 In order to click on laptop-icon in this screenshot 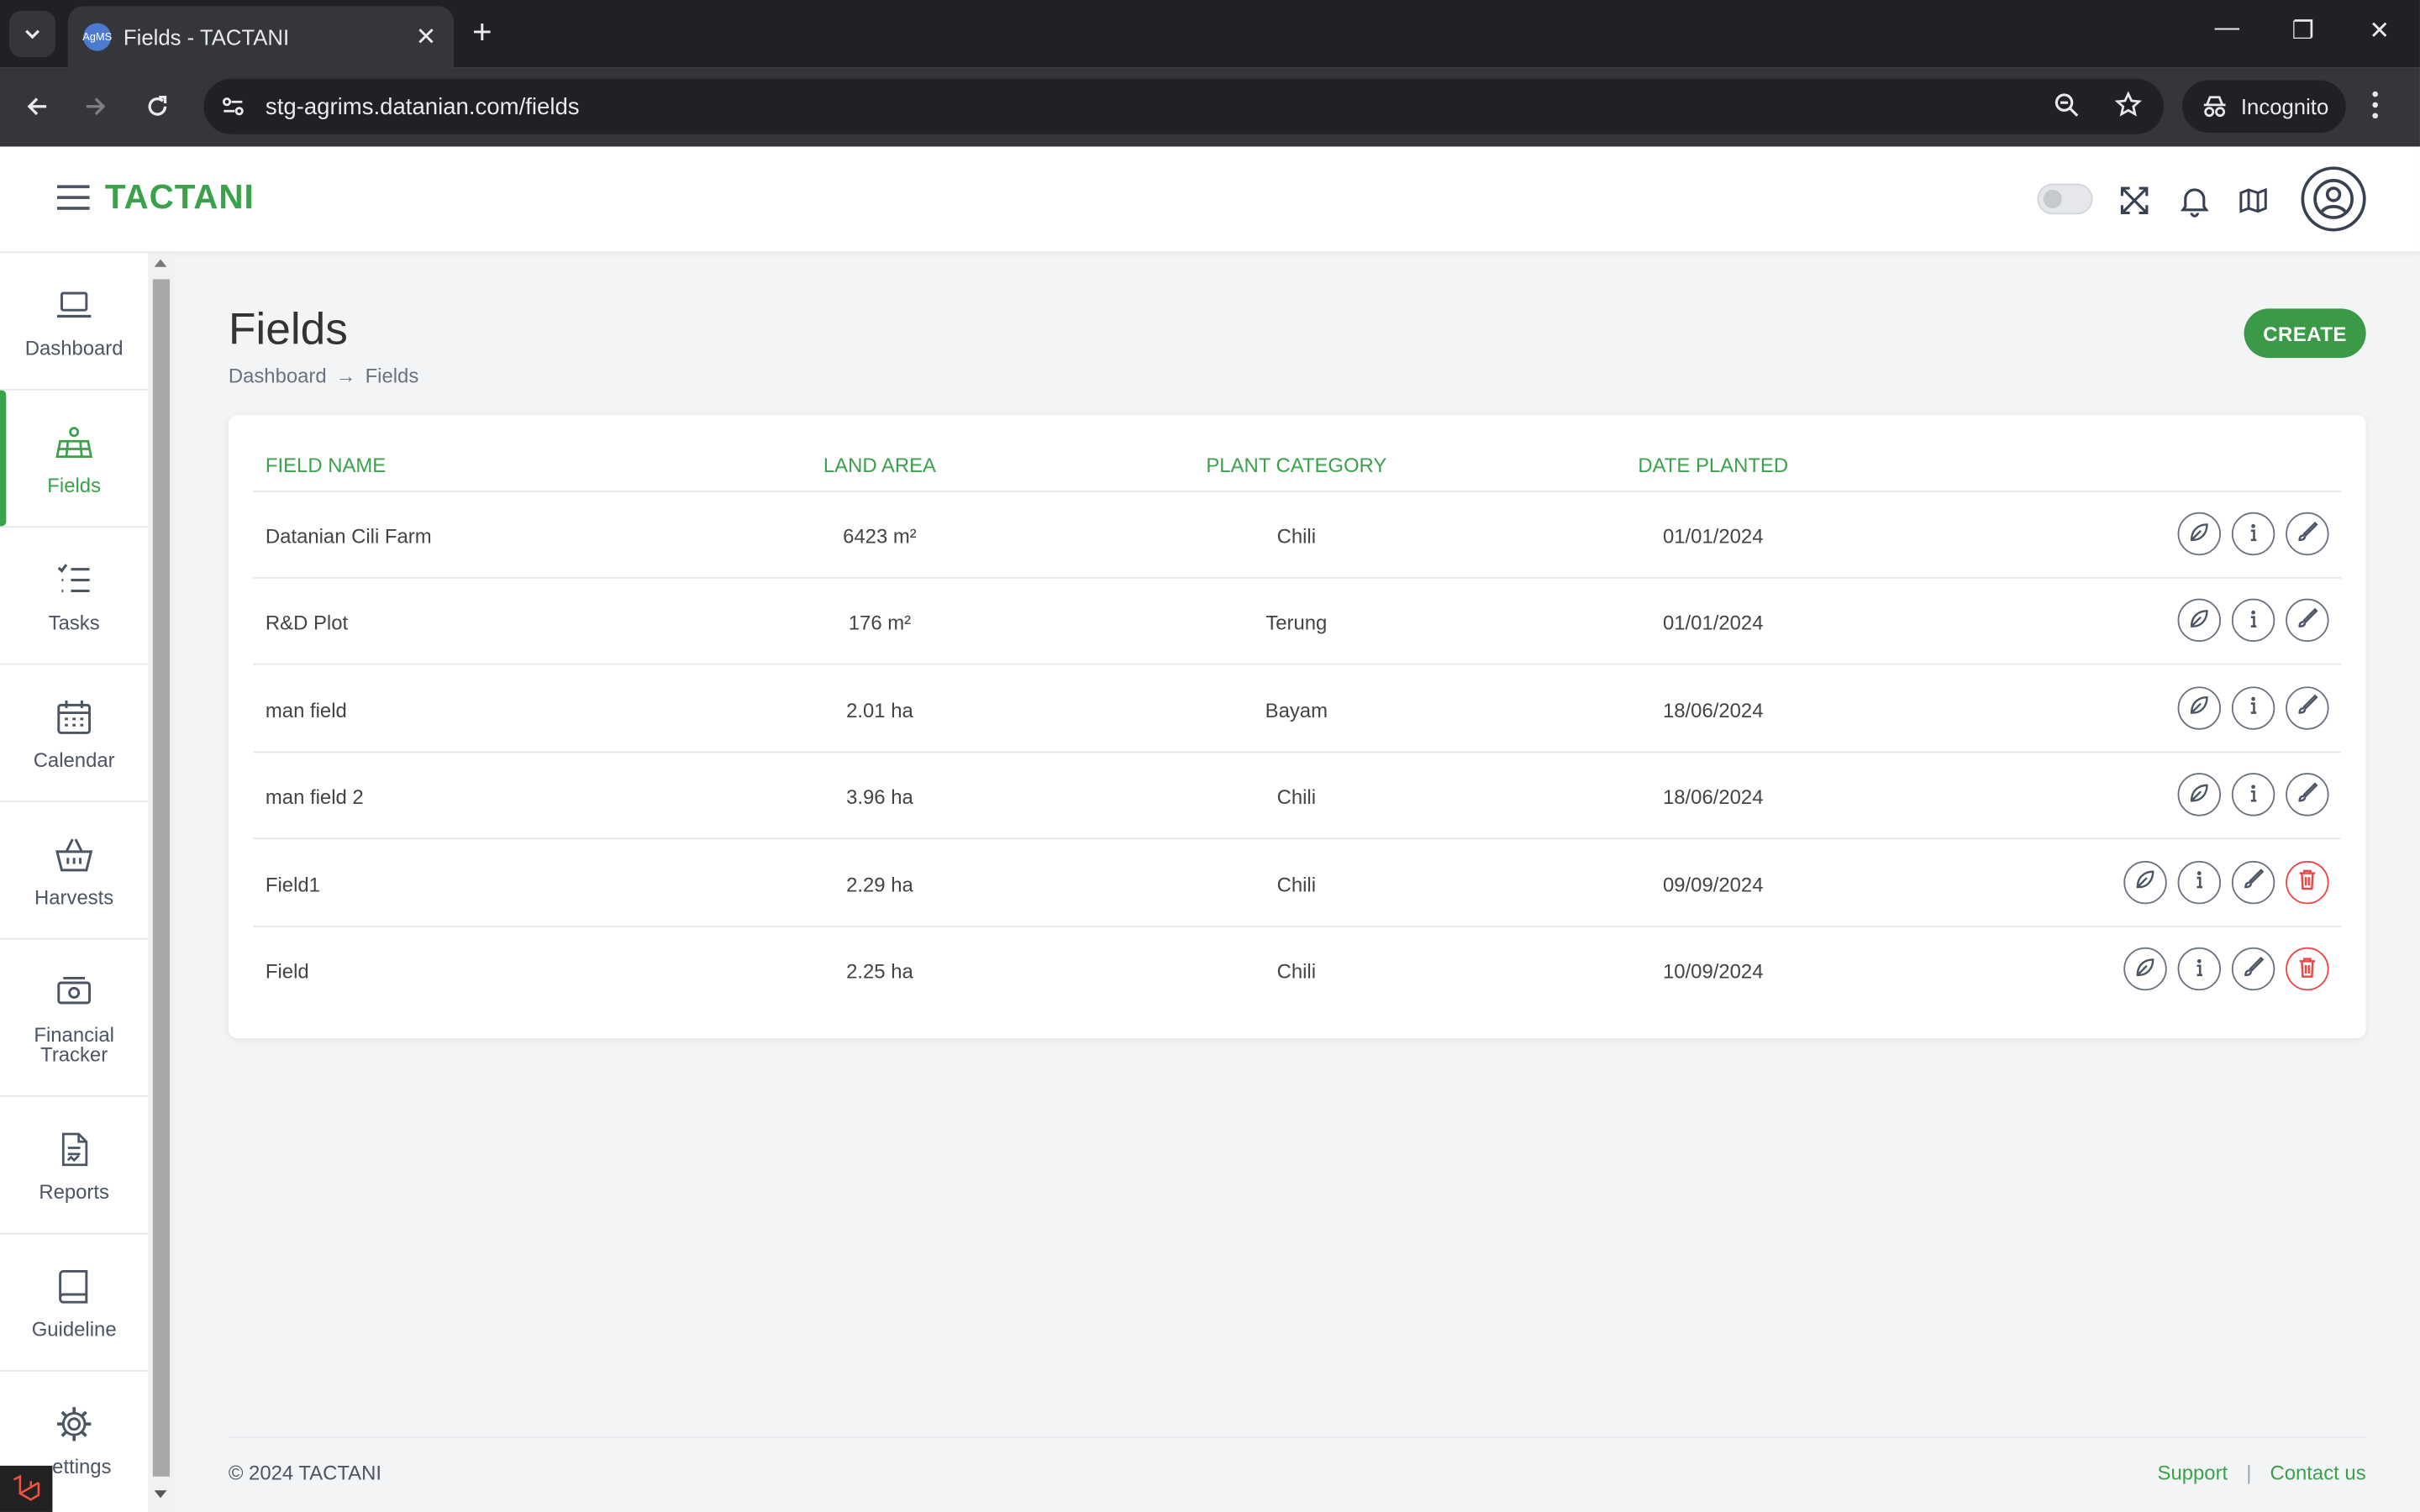, I will do `click(74, 304)`.